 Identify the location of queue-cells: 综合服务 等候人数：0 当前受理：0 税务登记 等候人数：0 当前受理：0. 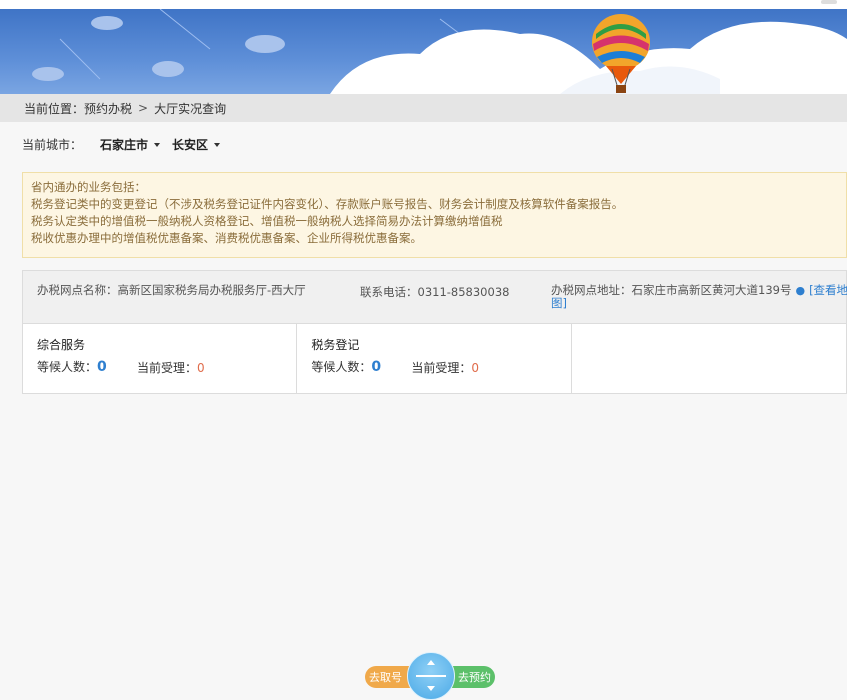
(434, 359).